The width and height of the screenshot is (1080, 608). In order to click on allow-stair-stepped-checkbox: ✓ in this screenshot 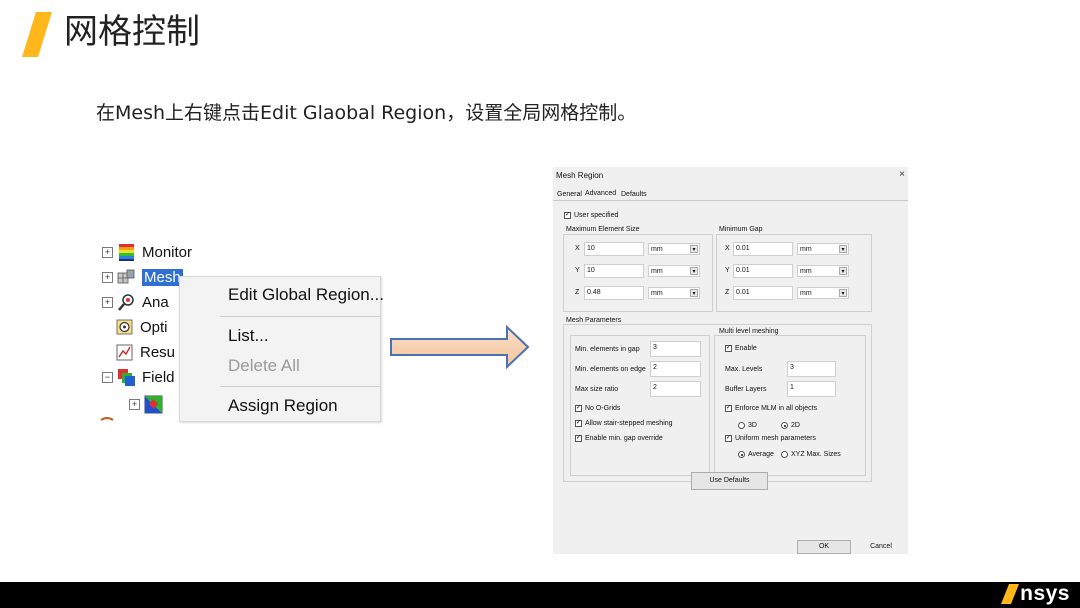, I will do `click(578, 423)`.